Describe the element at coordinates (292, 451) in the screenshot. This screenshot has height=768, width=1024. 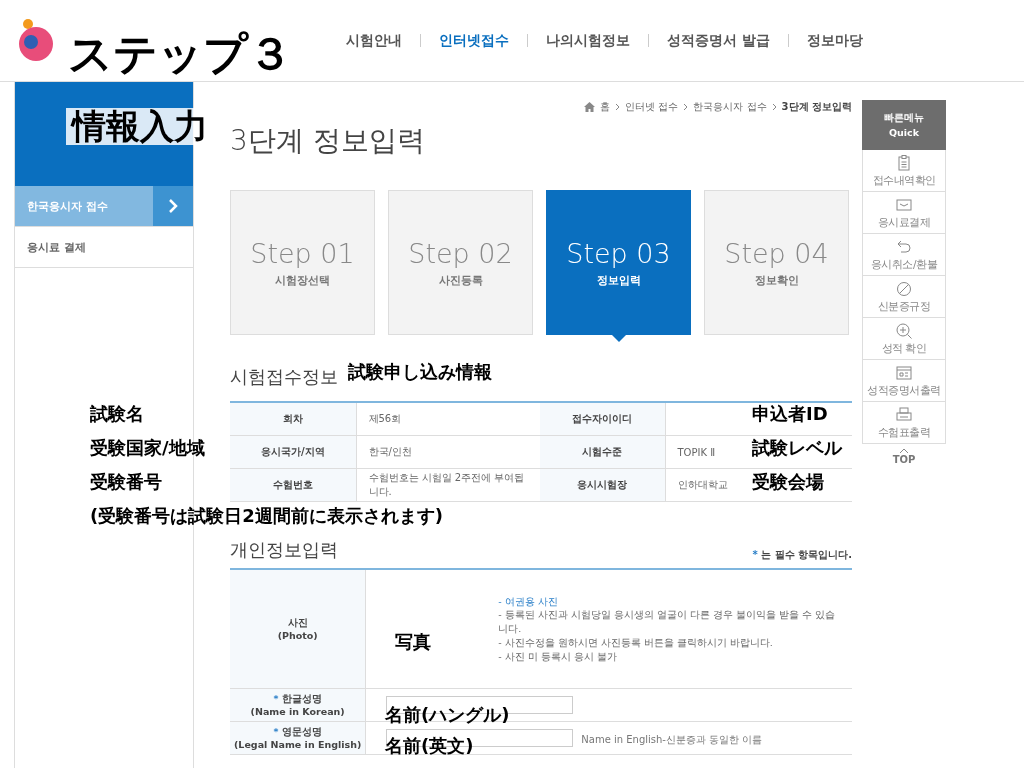
I see `row-label: 응시국가/지역` at that location.